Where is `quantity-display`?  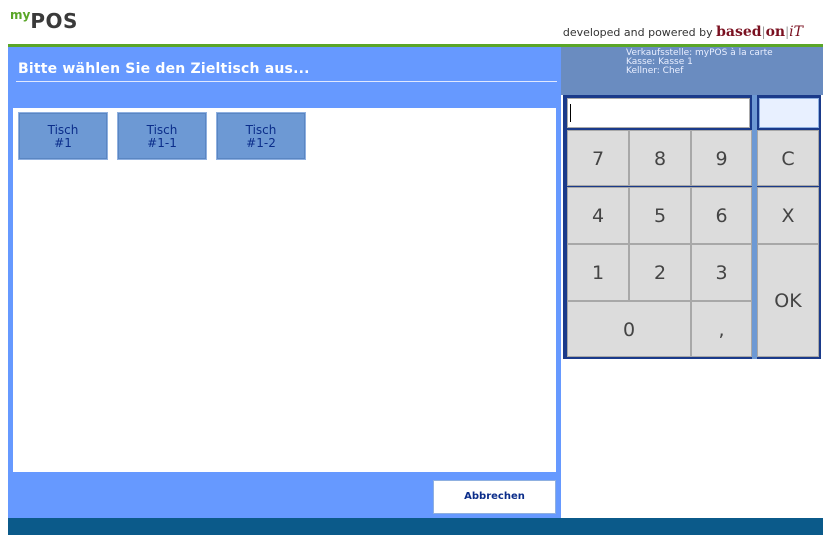
quantity-display is located at coordinates (789, 113).